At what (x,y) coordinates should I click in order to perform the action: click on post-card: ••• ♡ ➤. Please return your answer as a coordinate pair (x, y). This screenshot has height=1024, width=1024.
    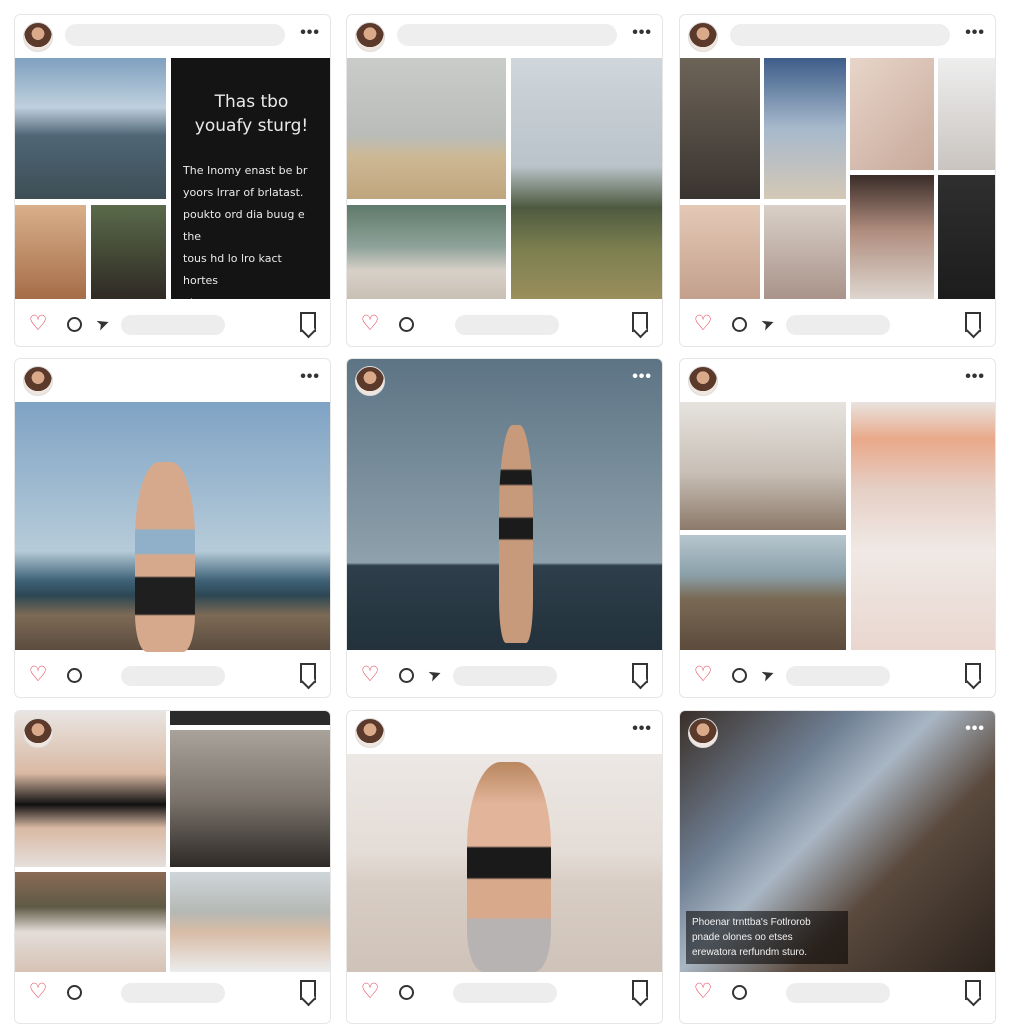
    Looking at the image, I should click on (837, 528).